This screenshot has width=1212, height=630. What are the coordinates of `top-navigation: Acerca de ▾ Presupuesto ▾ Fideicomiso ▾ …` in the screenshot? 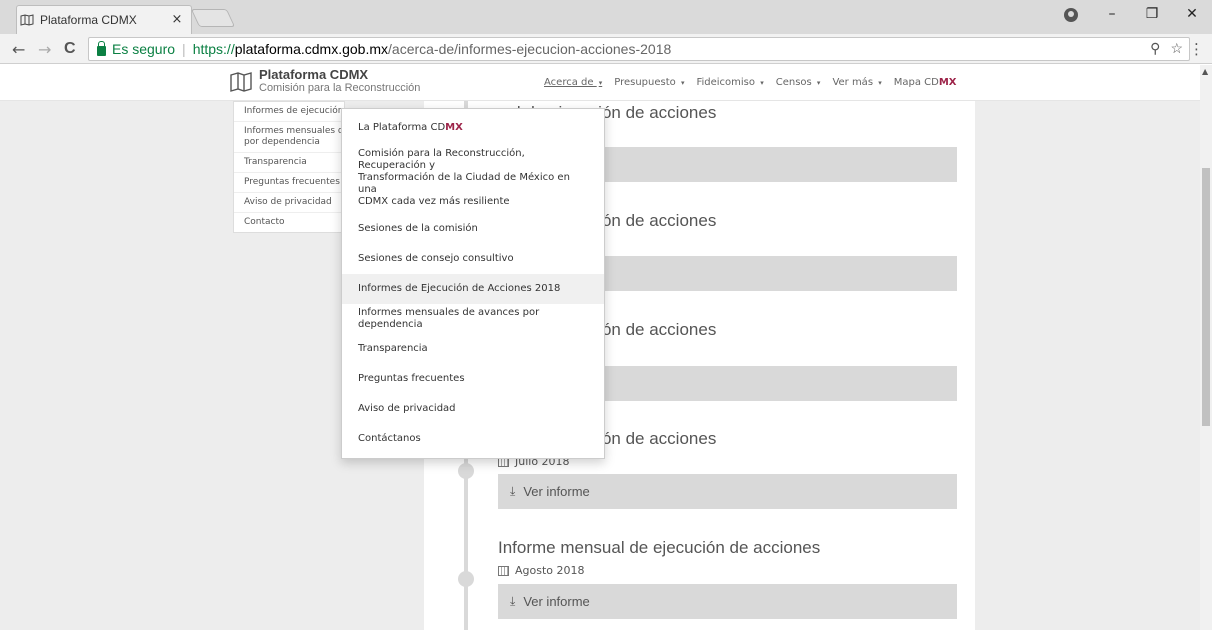 It's located at (750, 82).